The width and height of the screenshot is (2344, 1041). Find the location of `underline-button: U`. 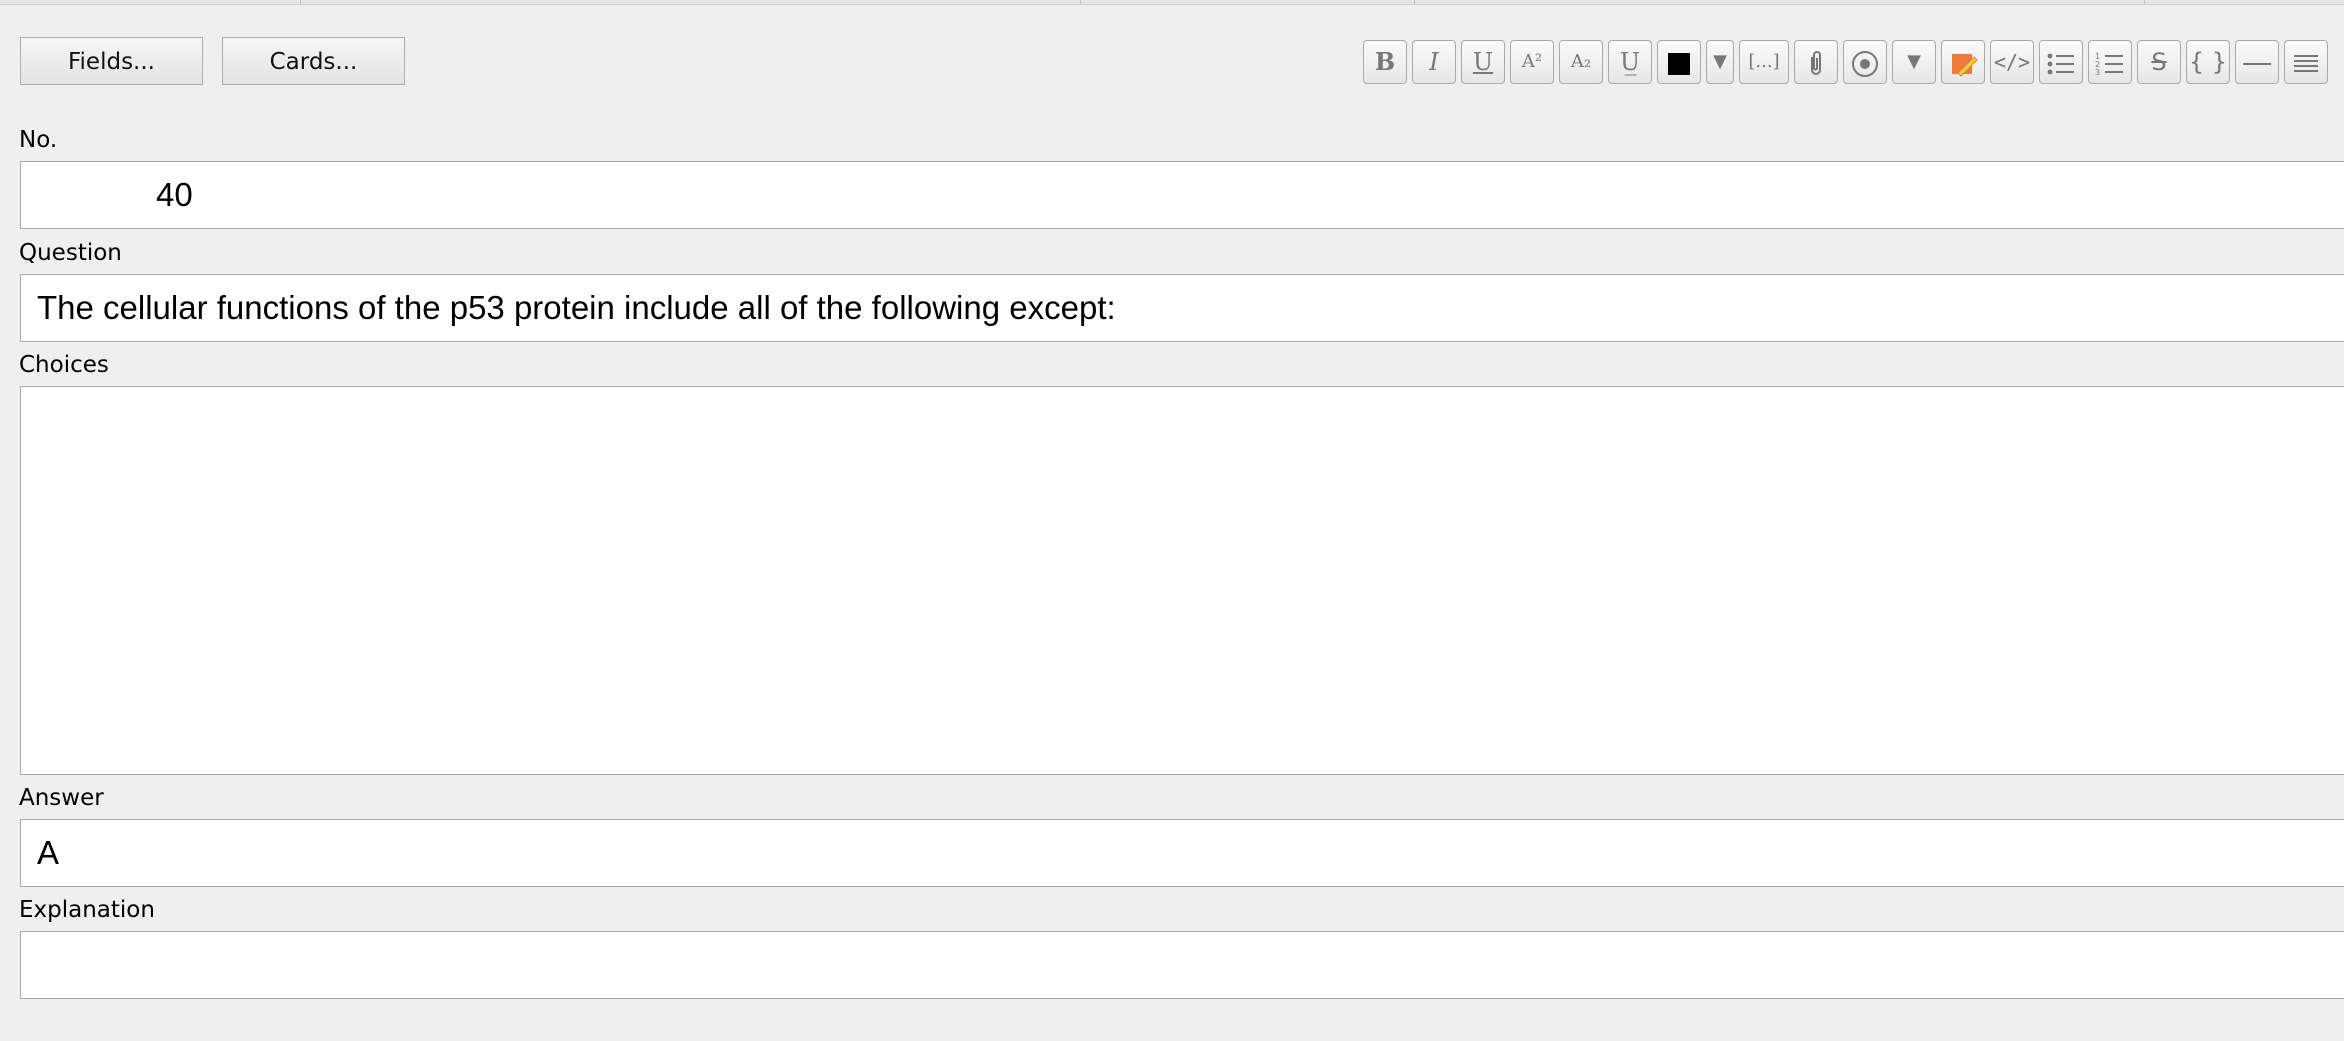

underline-button: U is located at coordinates (1483, 62).